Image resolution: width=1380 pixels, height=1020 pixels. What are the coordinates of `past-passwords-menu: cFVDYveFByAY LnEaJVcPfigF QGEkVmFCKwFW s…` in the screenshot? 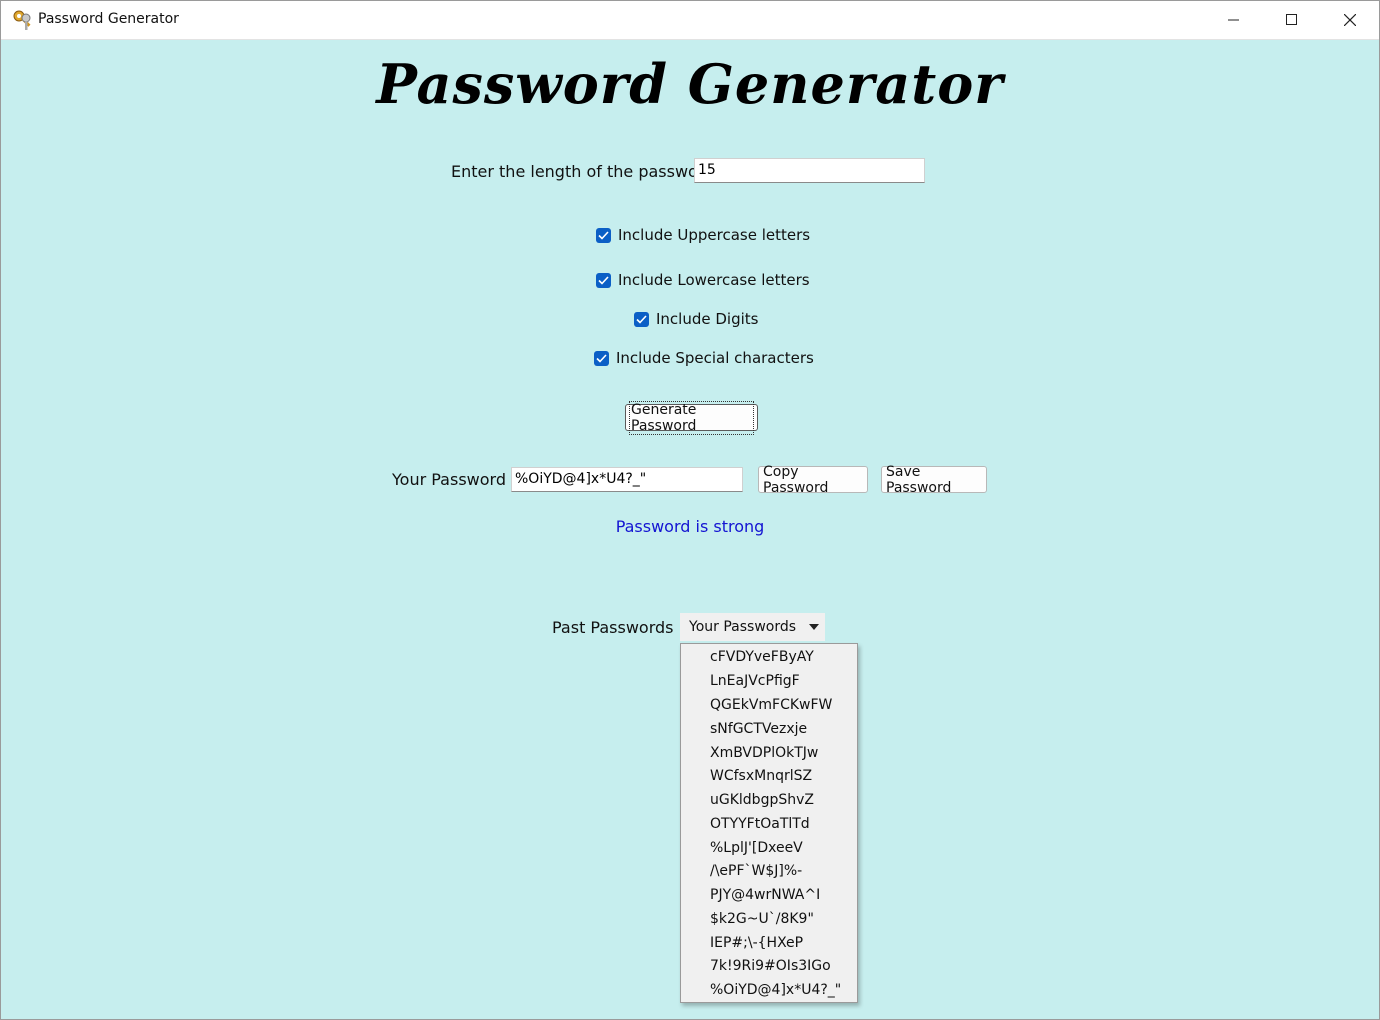 It's located at (769, 823).